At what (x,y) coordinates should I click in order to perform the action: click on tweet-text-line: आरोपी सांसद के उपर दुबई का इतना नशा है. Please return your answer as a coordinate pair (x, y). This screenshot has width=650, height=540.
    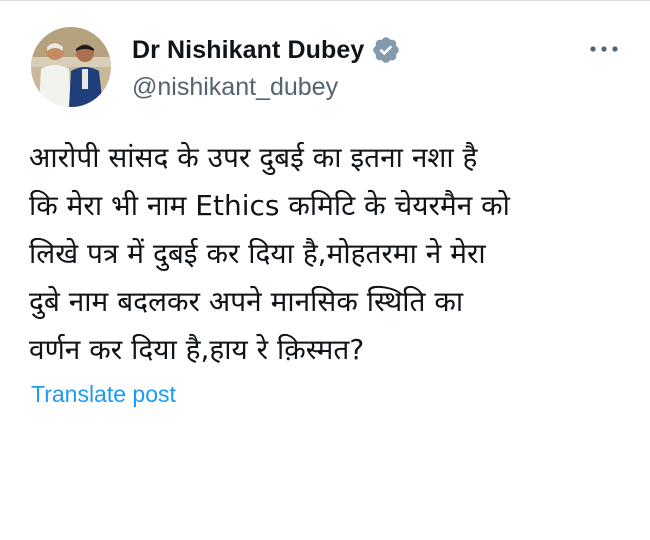
    Looking at the image, I should click on (253, 157).